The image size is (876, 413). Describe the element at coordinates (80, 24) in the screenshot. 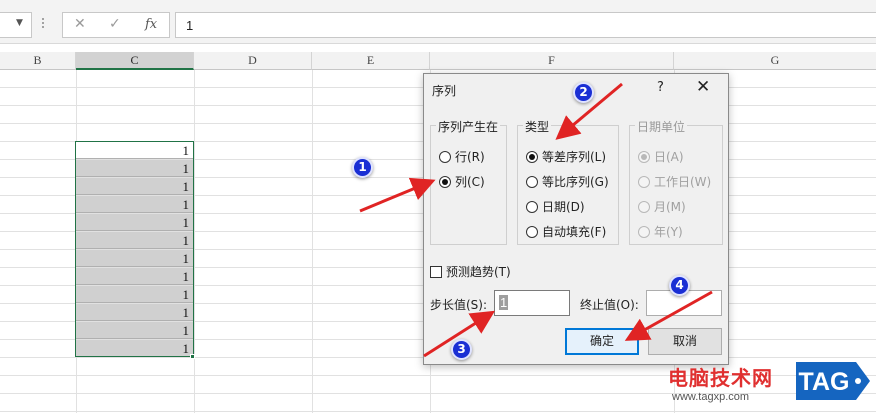

I see `x-icon: ✕` at that location.